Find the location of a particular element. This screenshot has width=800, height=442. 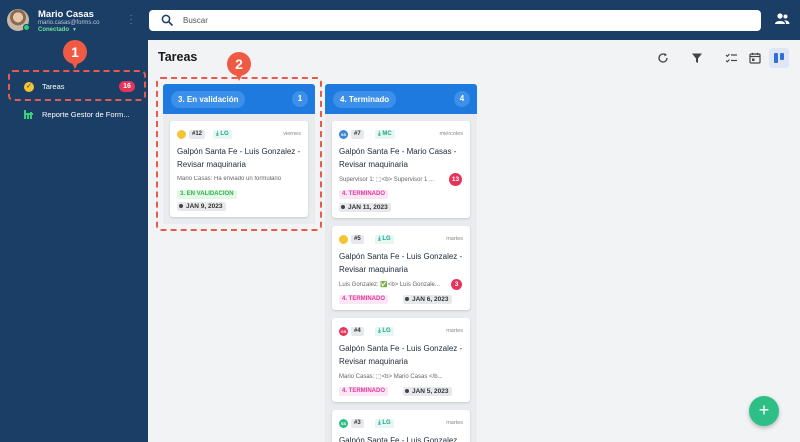

form-status-dot: GS is located at coordinates (343, 331).